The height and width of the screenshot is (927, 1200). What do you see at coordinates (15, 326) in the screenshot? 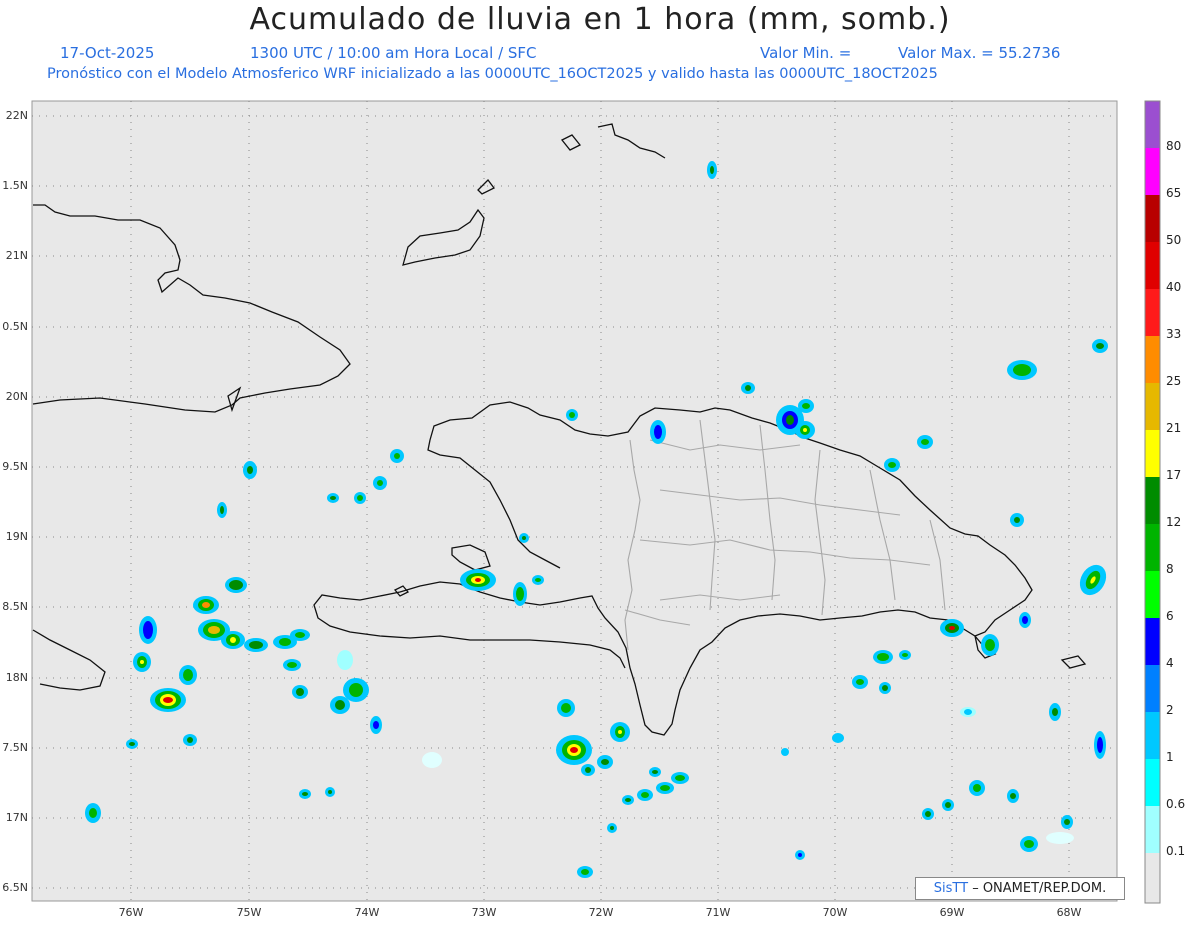
I see `lat-label: 0.5N` at bounding box center [15, 326].